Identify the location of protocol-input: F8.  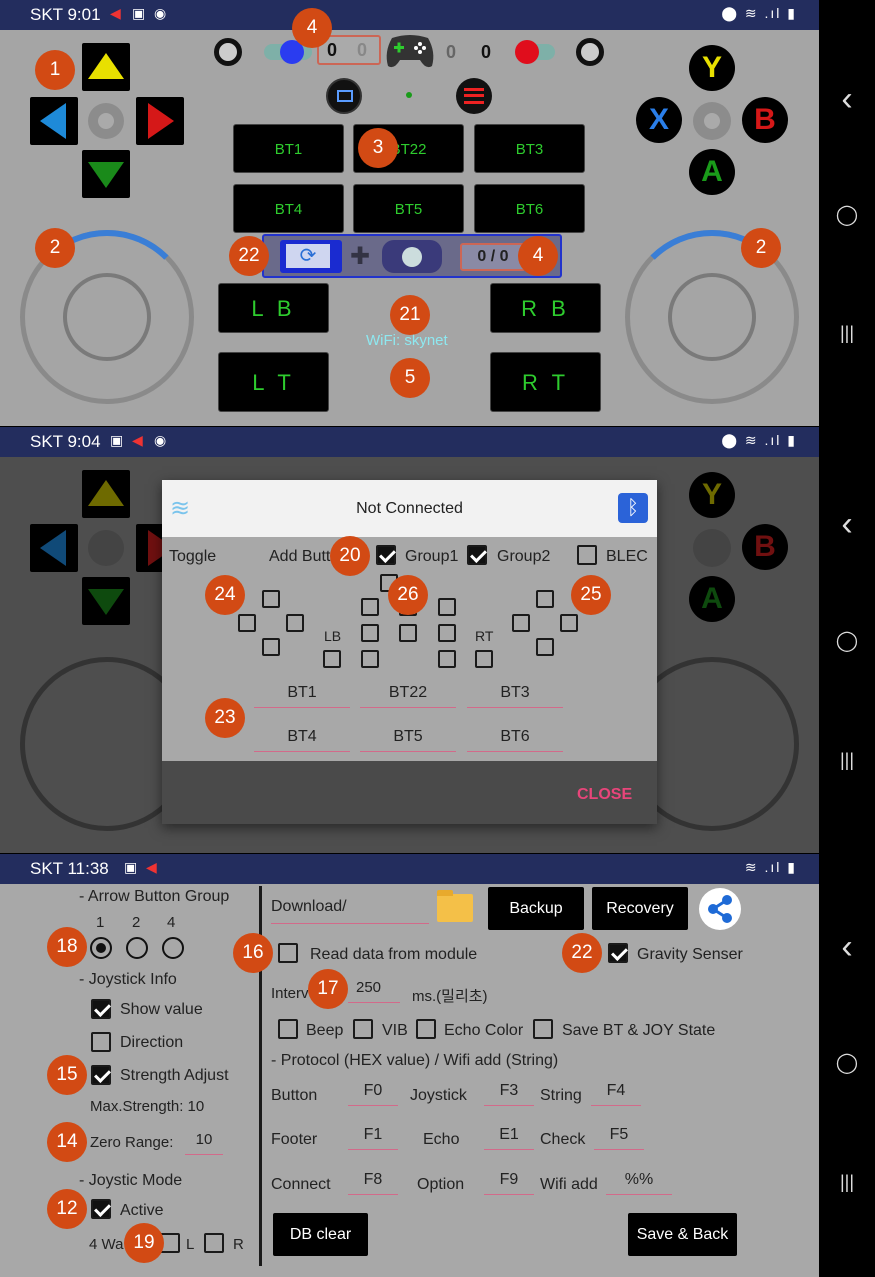
(373, 1183).